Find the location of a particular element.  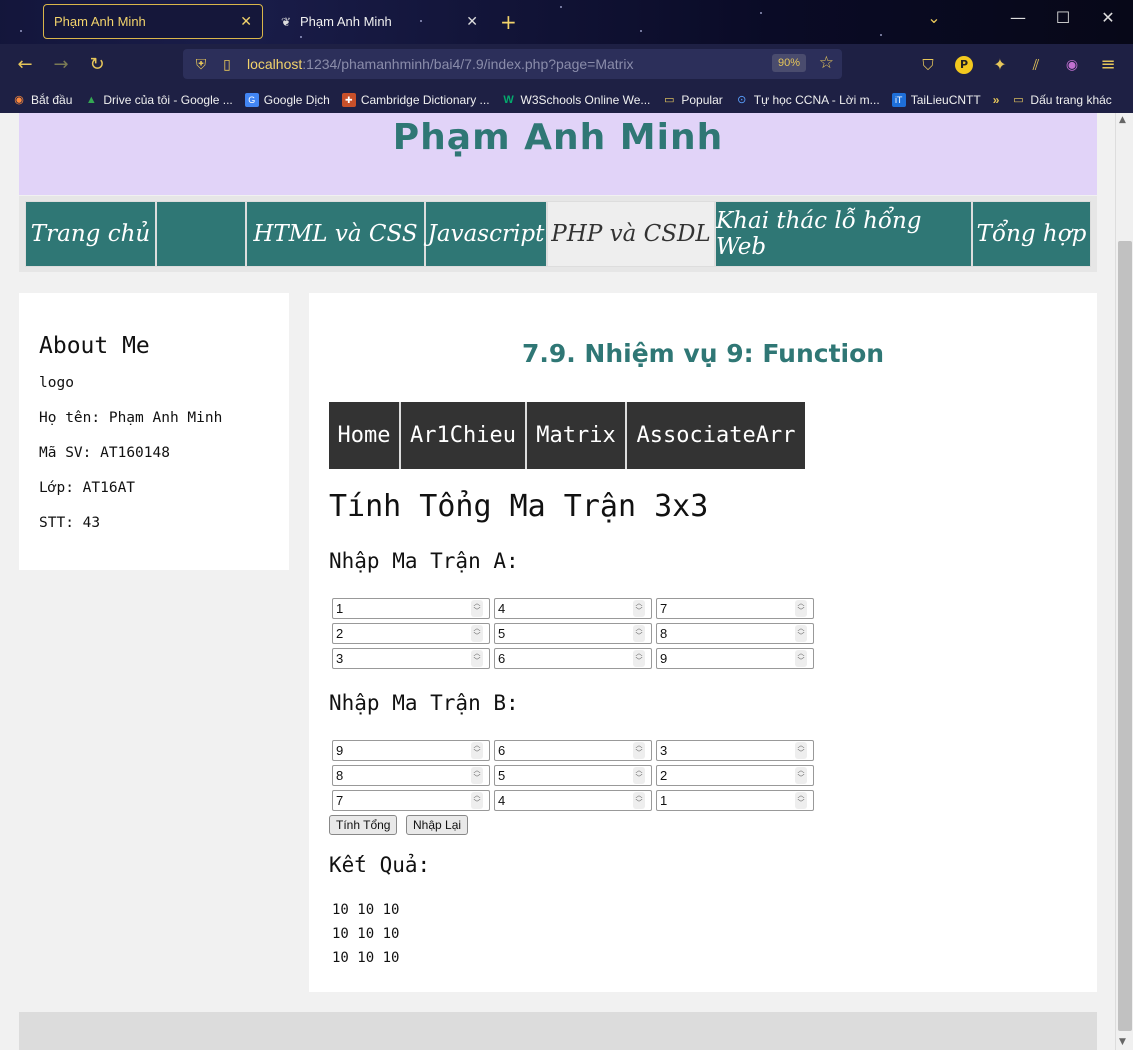

subnav-matrix: Matrix is located at coordinates (577, 435).